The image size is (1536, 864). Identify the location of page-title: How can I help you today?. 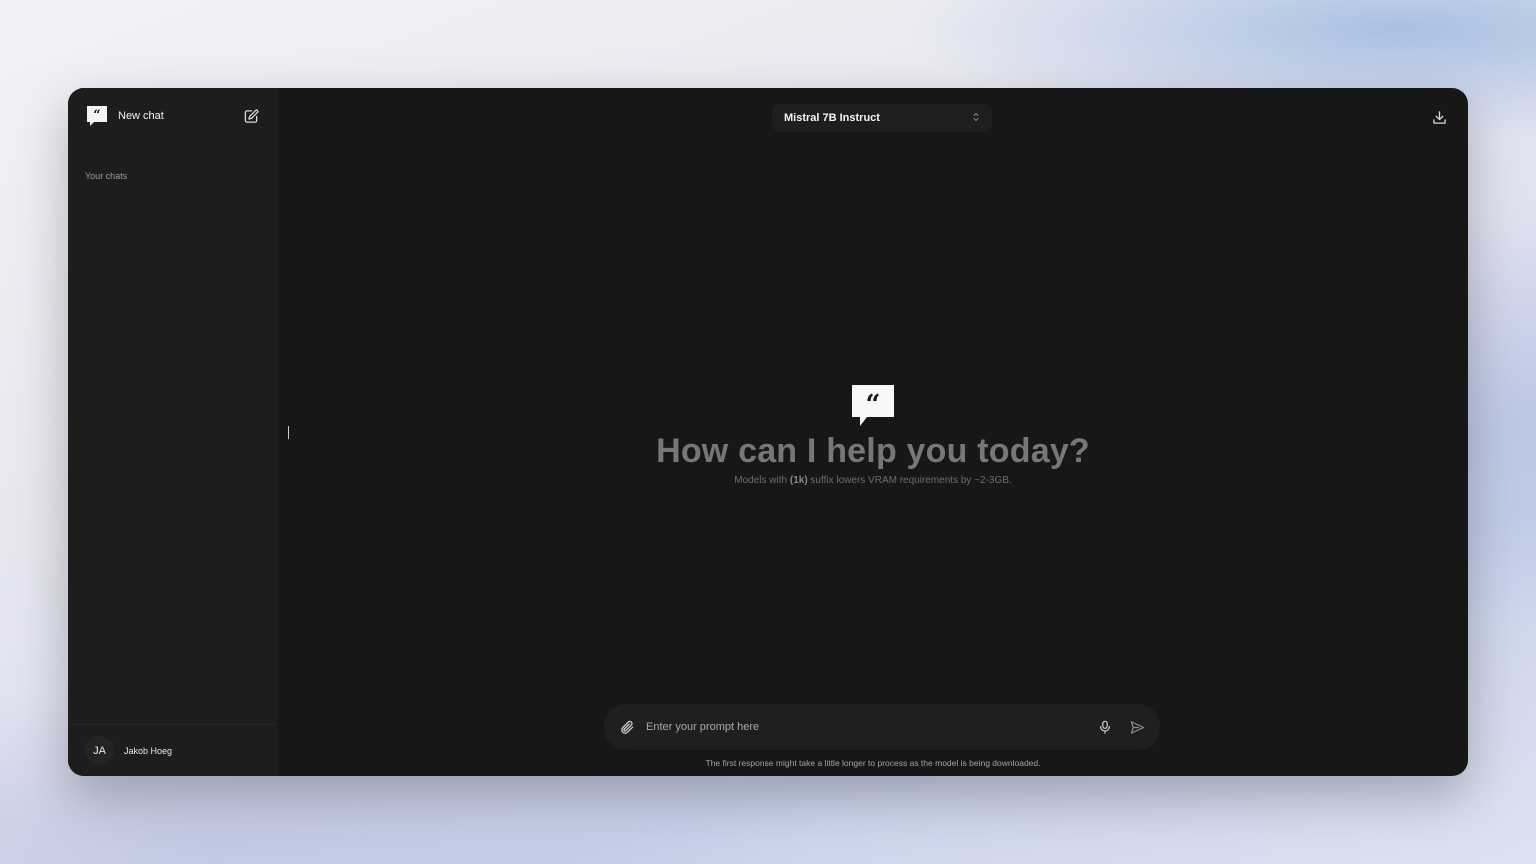
(873, 451).